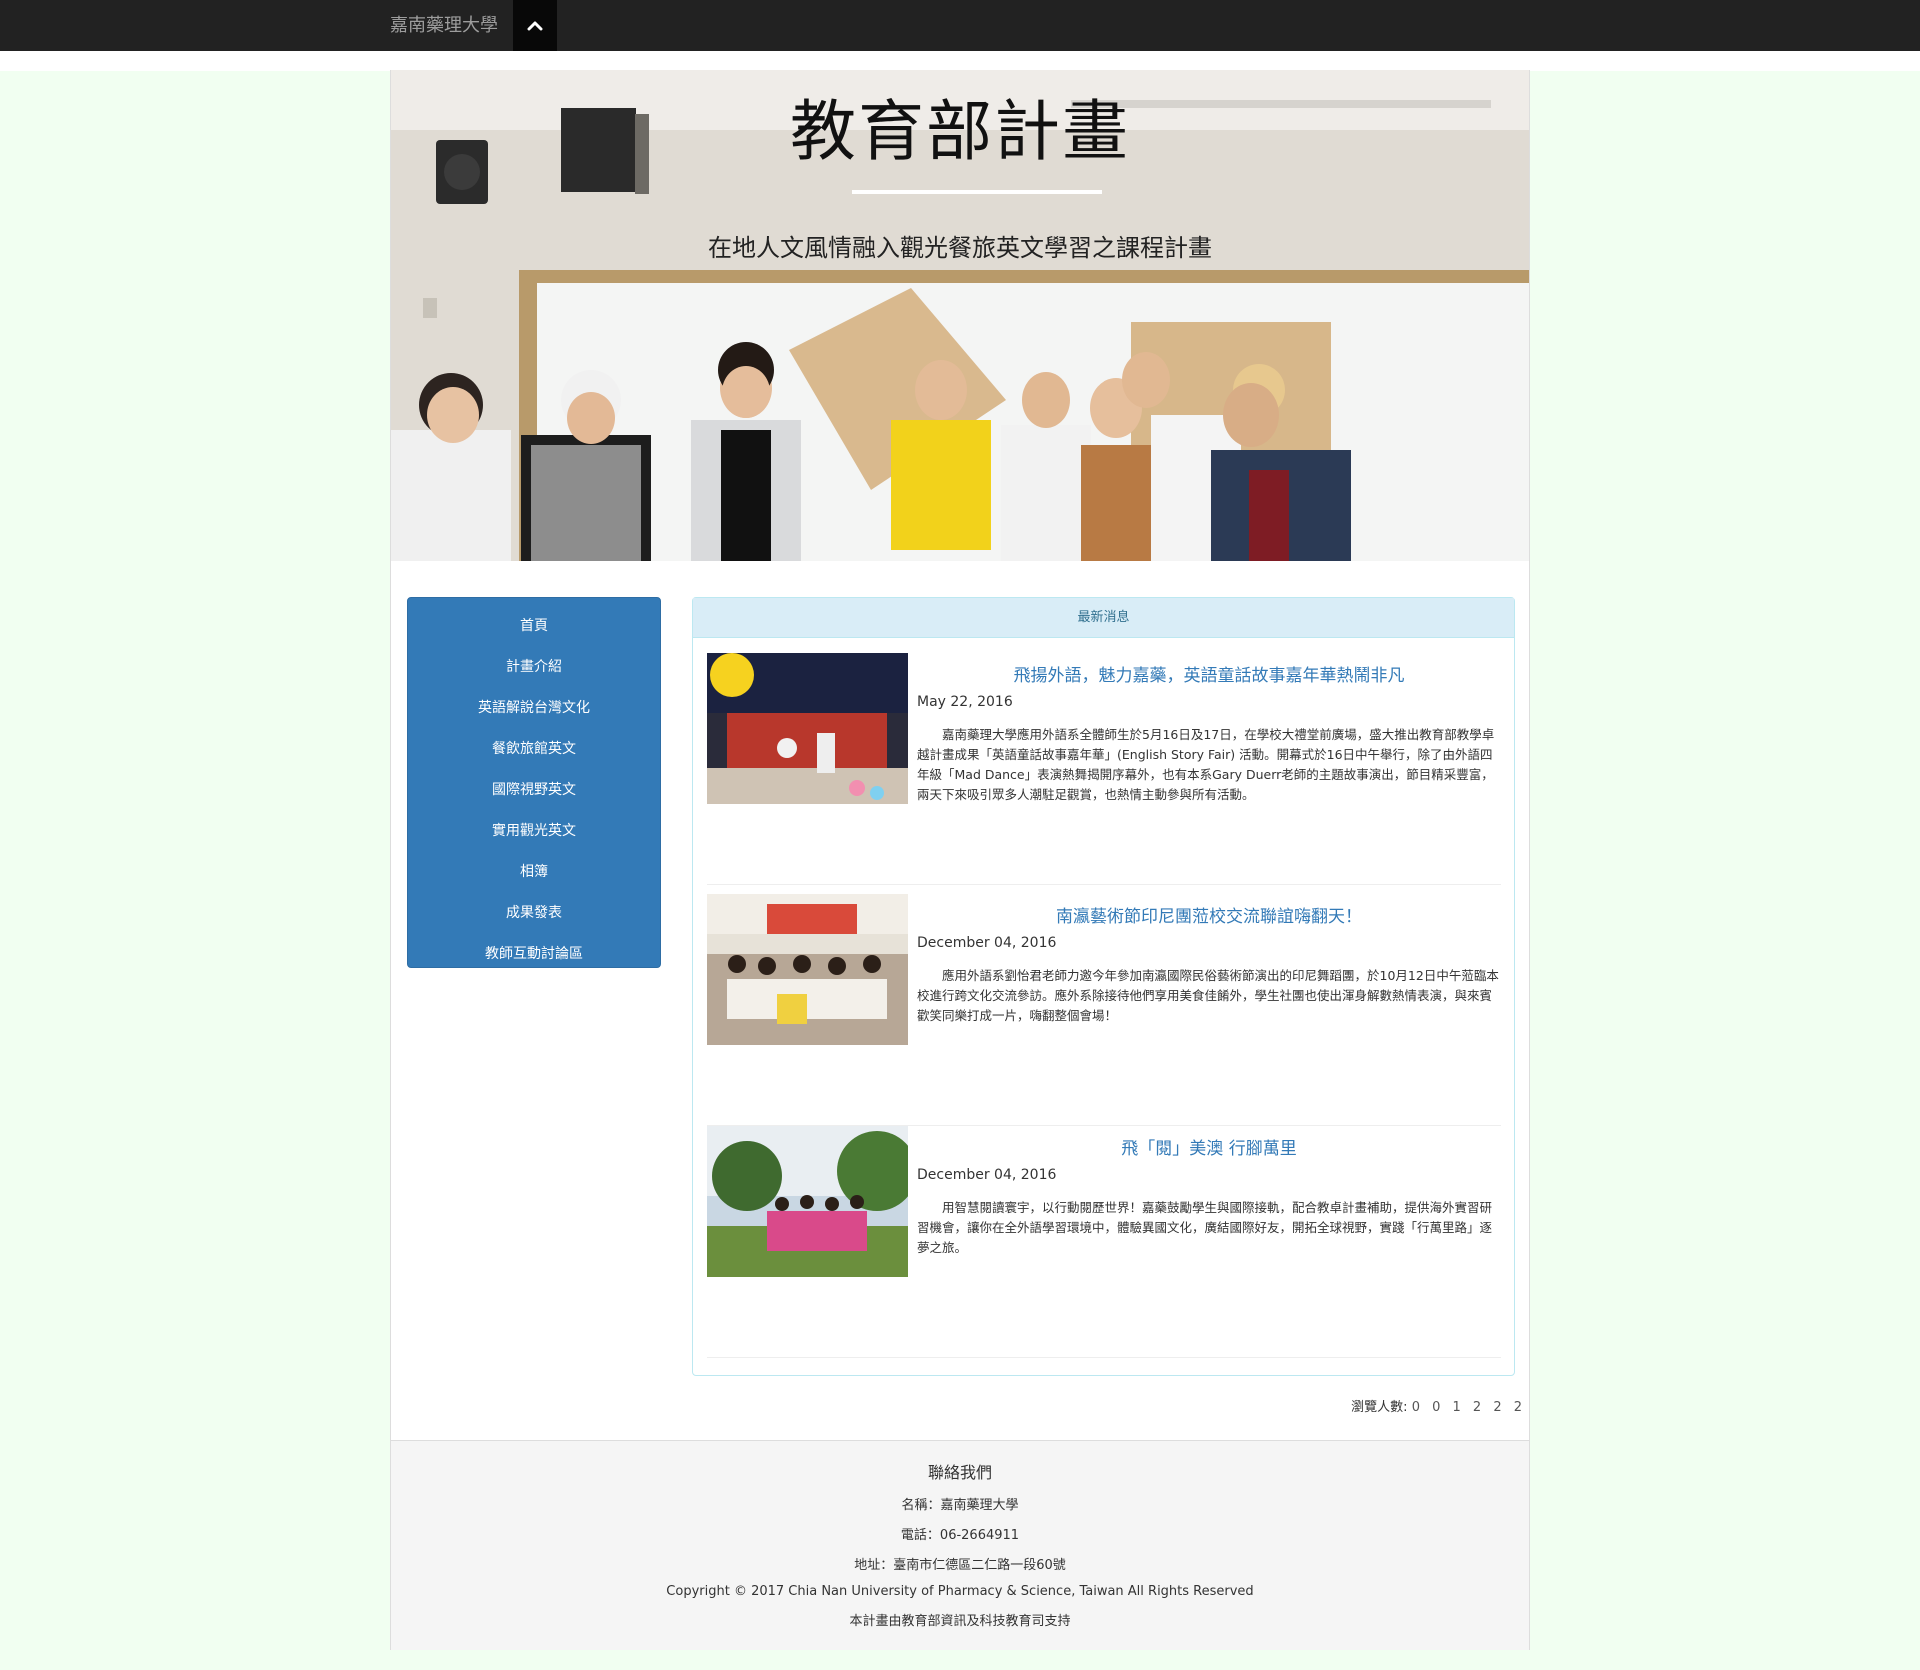 The height and width of the screenshot is (1670, 1920). I want to click on news-title-link: 飛揚外語，魅力嘉藥，英語童話故事嘉年華熱鬧非凡, so click(1209, 673).